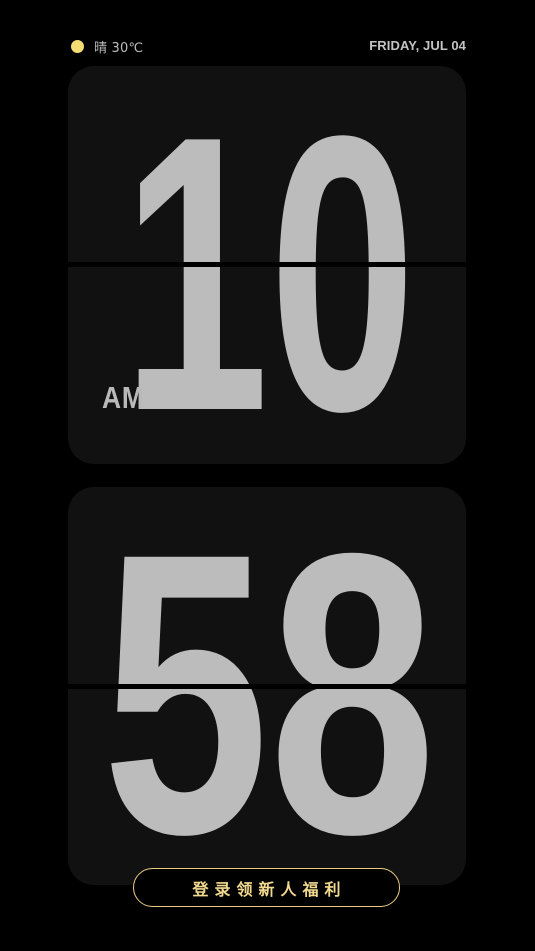 The width and height of the screenshot is (535, 951). I want to click on hours-flip-divider, so click(267, 264).